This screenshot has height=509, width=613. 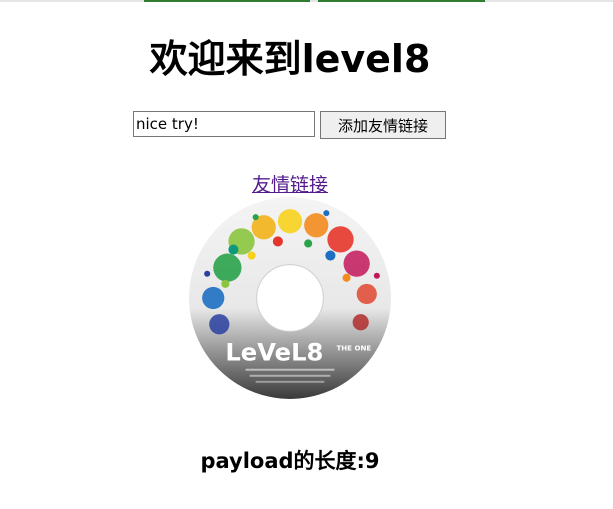 I want to click on payload-length-text: payload的长度:9, so click(x=290, y=461).